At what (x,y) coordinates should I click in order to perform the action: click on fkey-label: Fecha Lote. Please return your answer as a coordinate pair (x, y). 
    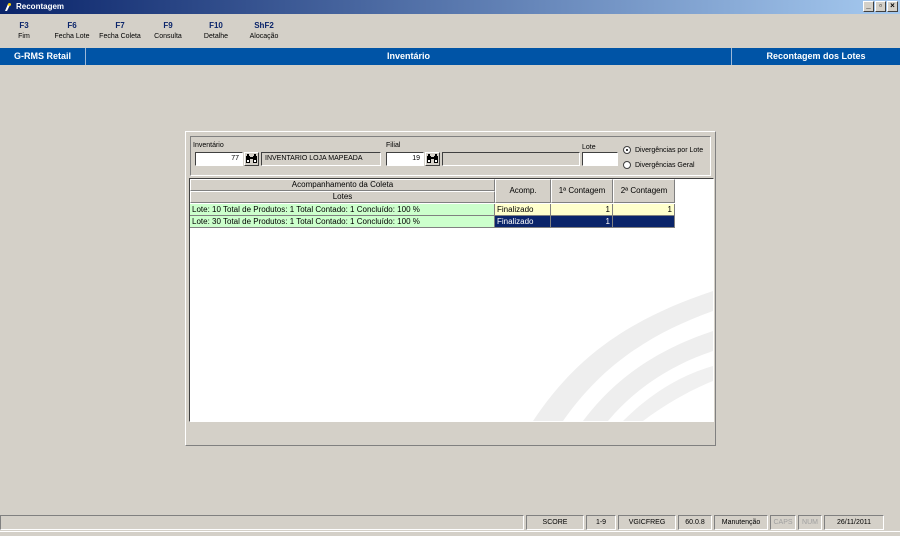
    Looking at the image, I should click on (72, 36).